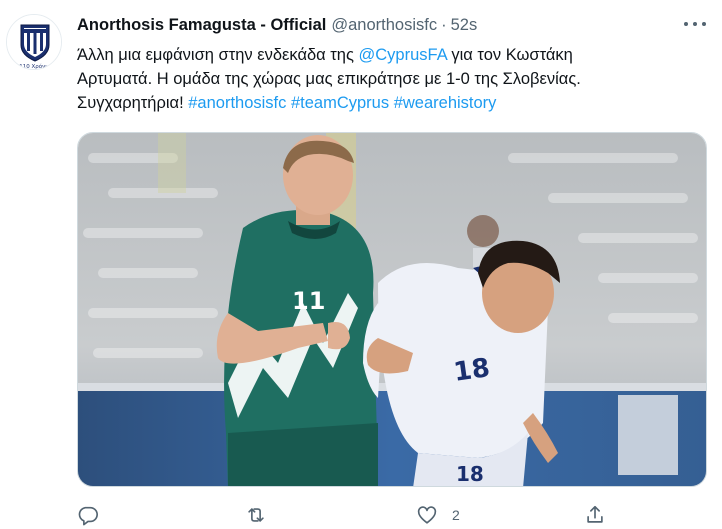 Image resolution: width=722 pixels, height=529 pixels. Describe the element at coordinates (340, 103) in the screenshot. I see `hashtag-link: #teamCyprus` at that location.